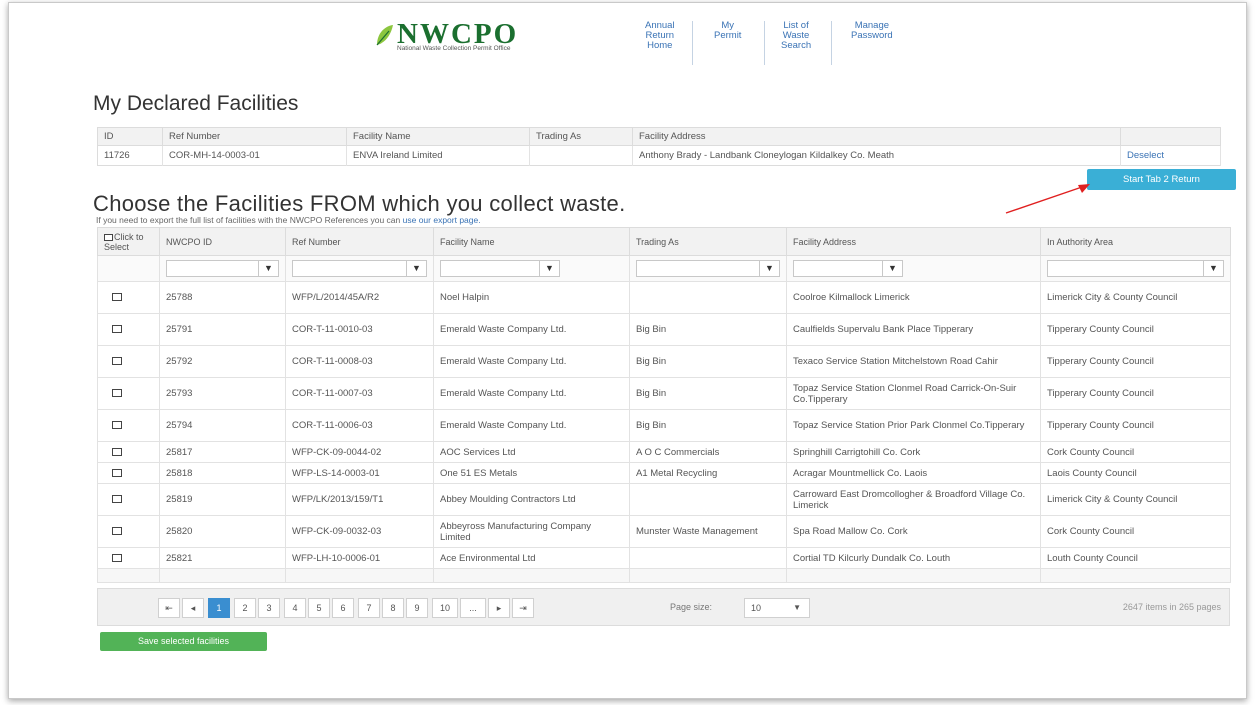 The height and width of the screenshot is (705, 1255). I want to click on pager-info: 2647 items in 265 pages, so click(1171, 607).